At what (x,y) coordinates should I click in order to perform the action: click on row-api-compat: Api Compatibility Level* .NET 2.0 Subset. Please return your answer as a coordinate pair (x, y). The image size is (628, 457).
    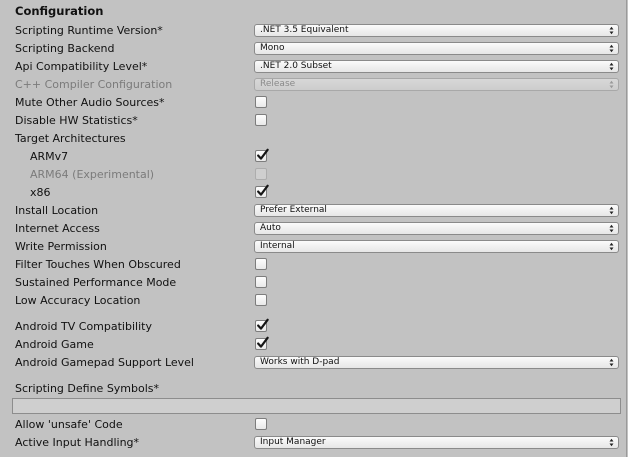
    Looking at the image, I should click on (313, 67).